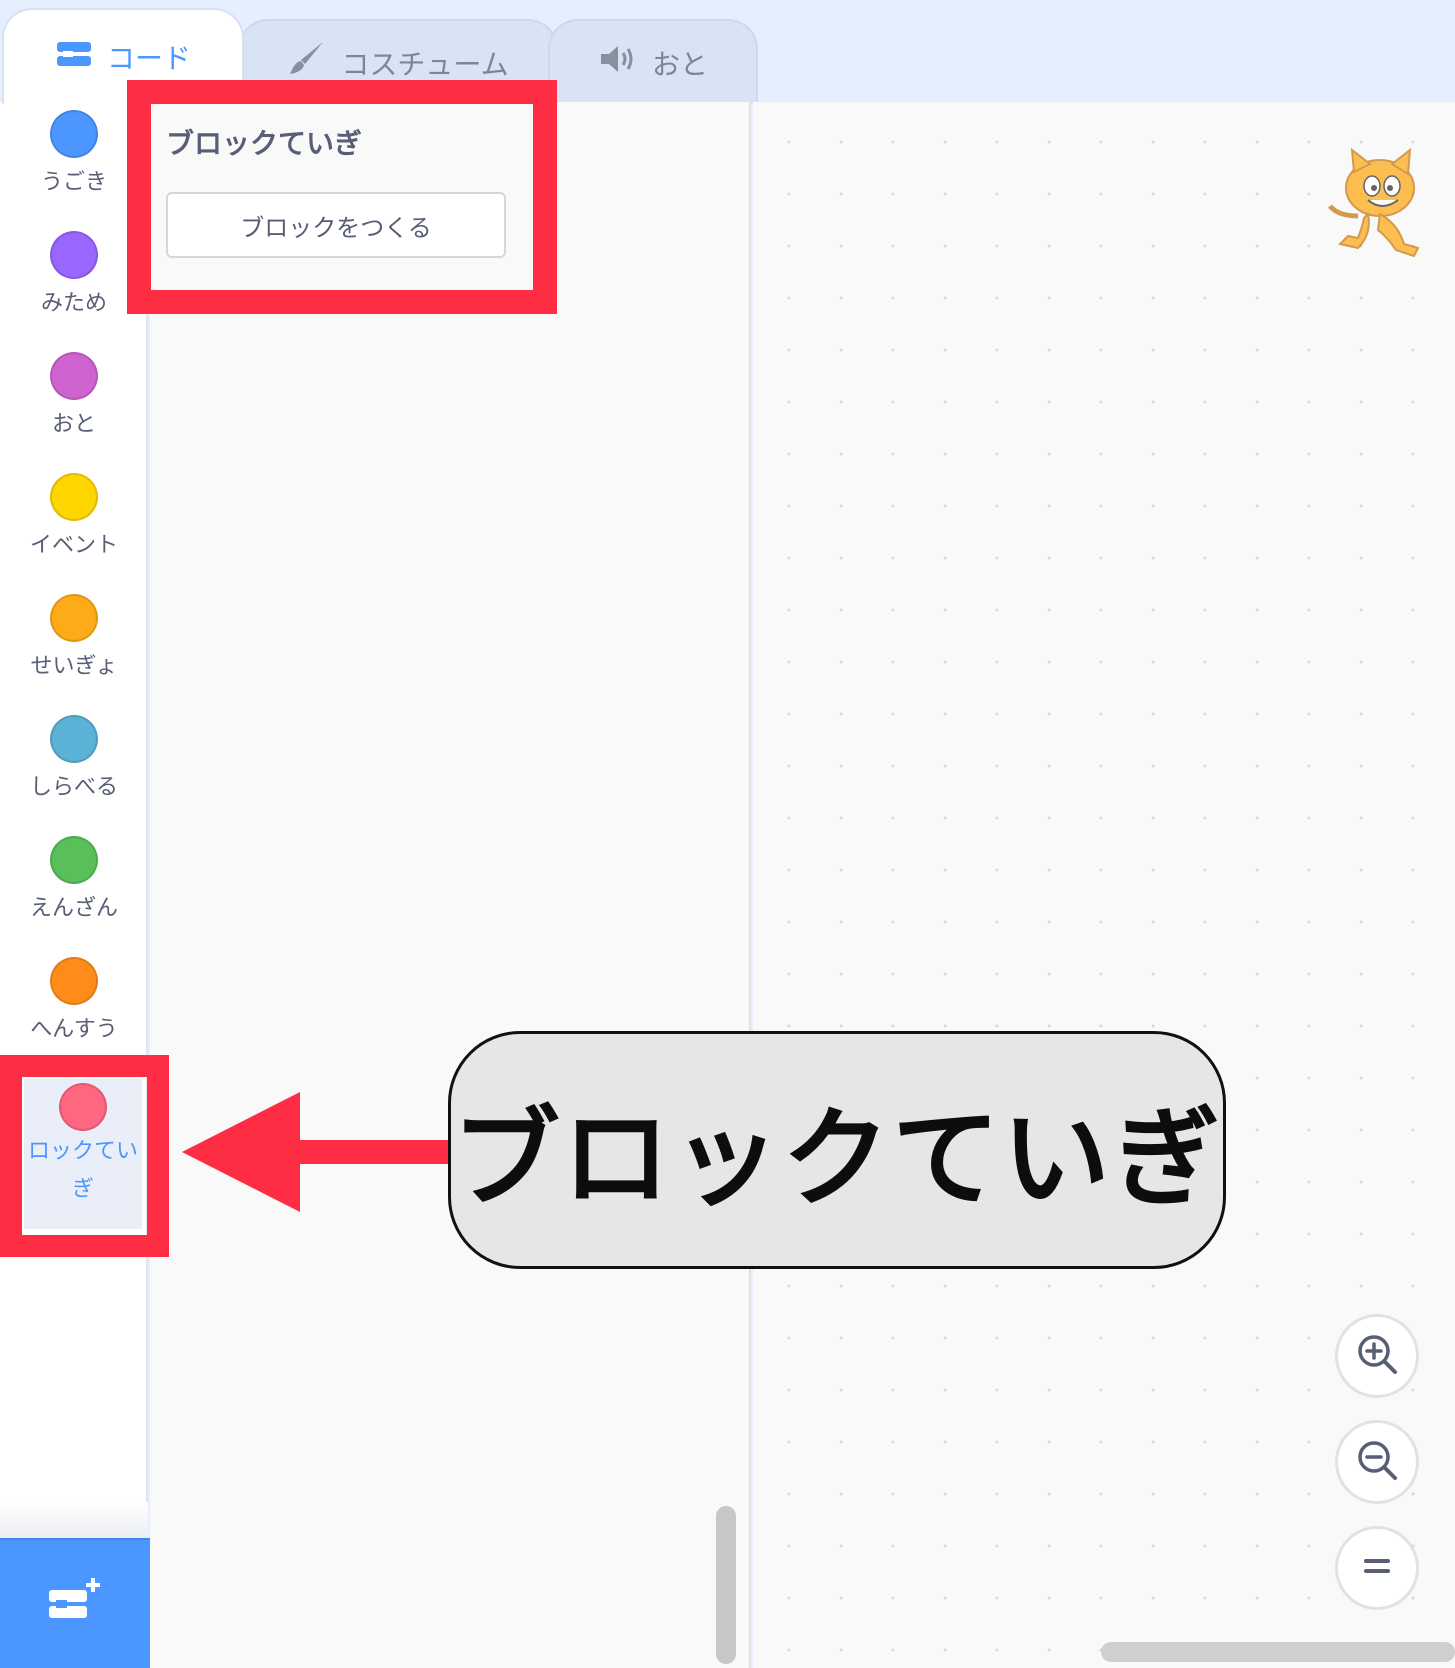 The height and width of the screenshot is (1668, 1455). I want to click on category-label: しらべる, so click(73, 787).